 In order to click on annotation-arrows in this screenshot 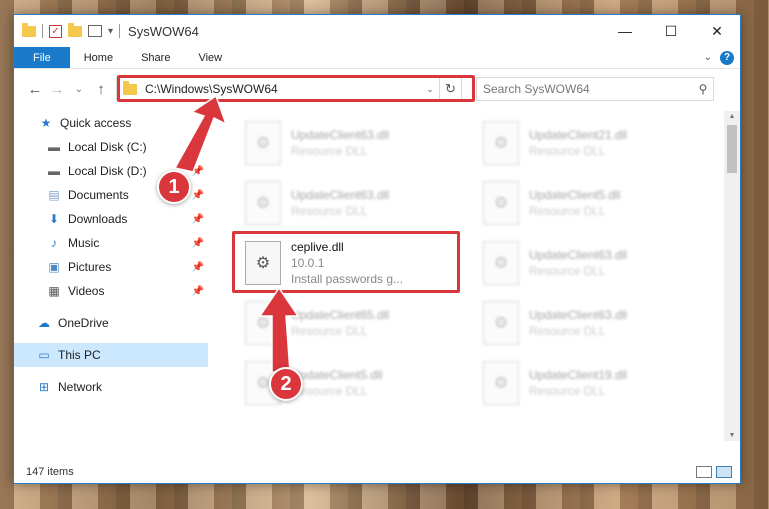, I will do `click(236, 233)`.